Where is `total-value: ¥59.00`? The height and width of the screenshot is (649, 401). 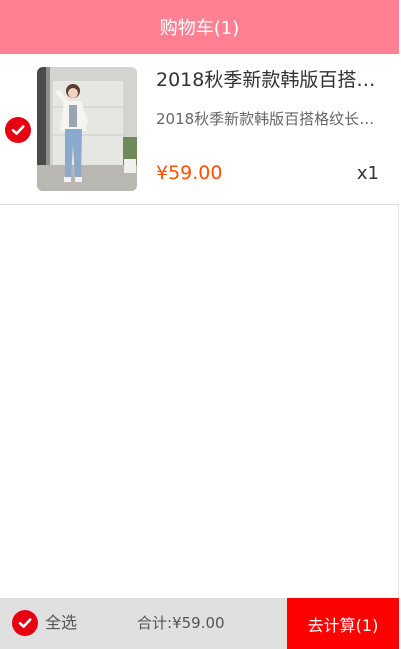 total-value: ¥59.00 is located at coordinates (198, 623).